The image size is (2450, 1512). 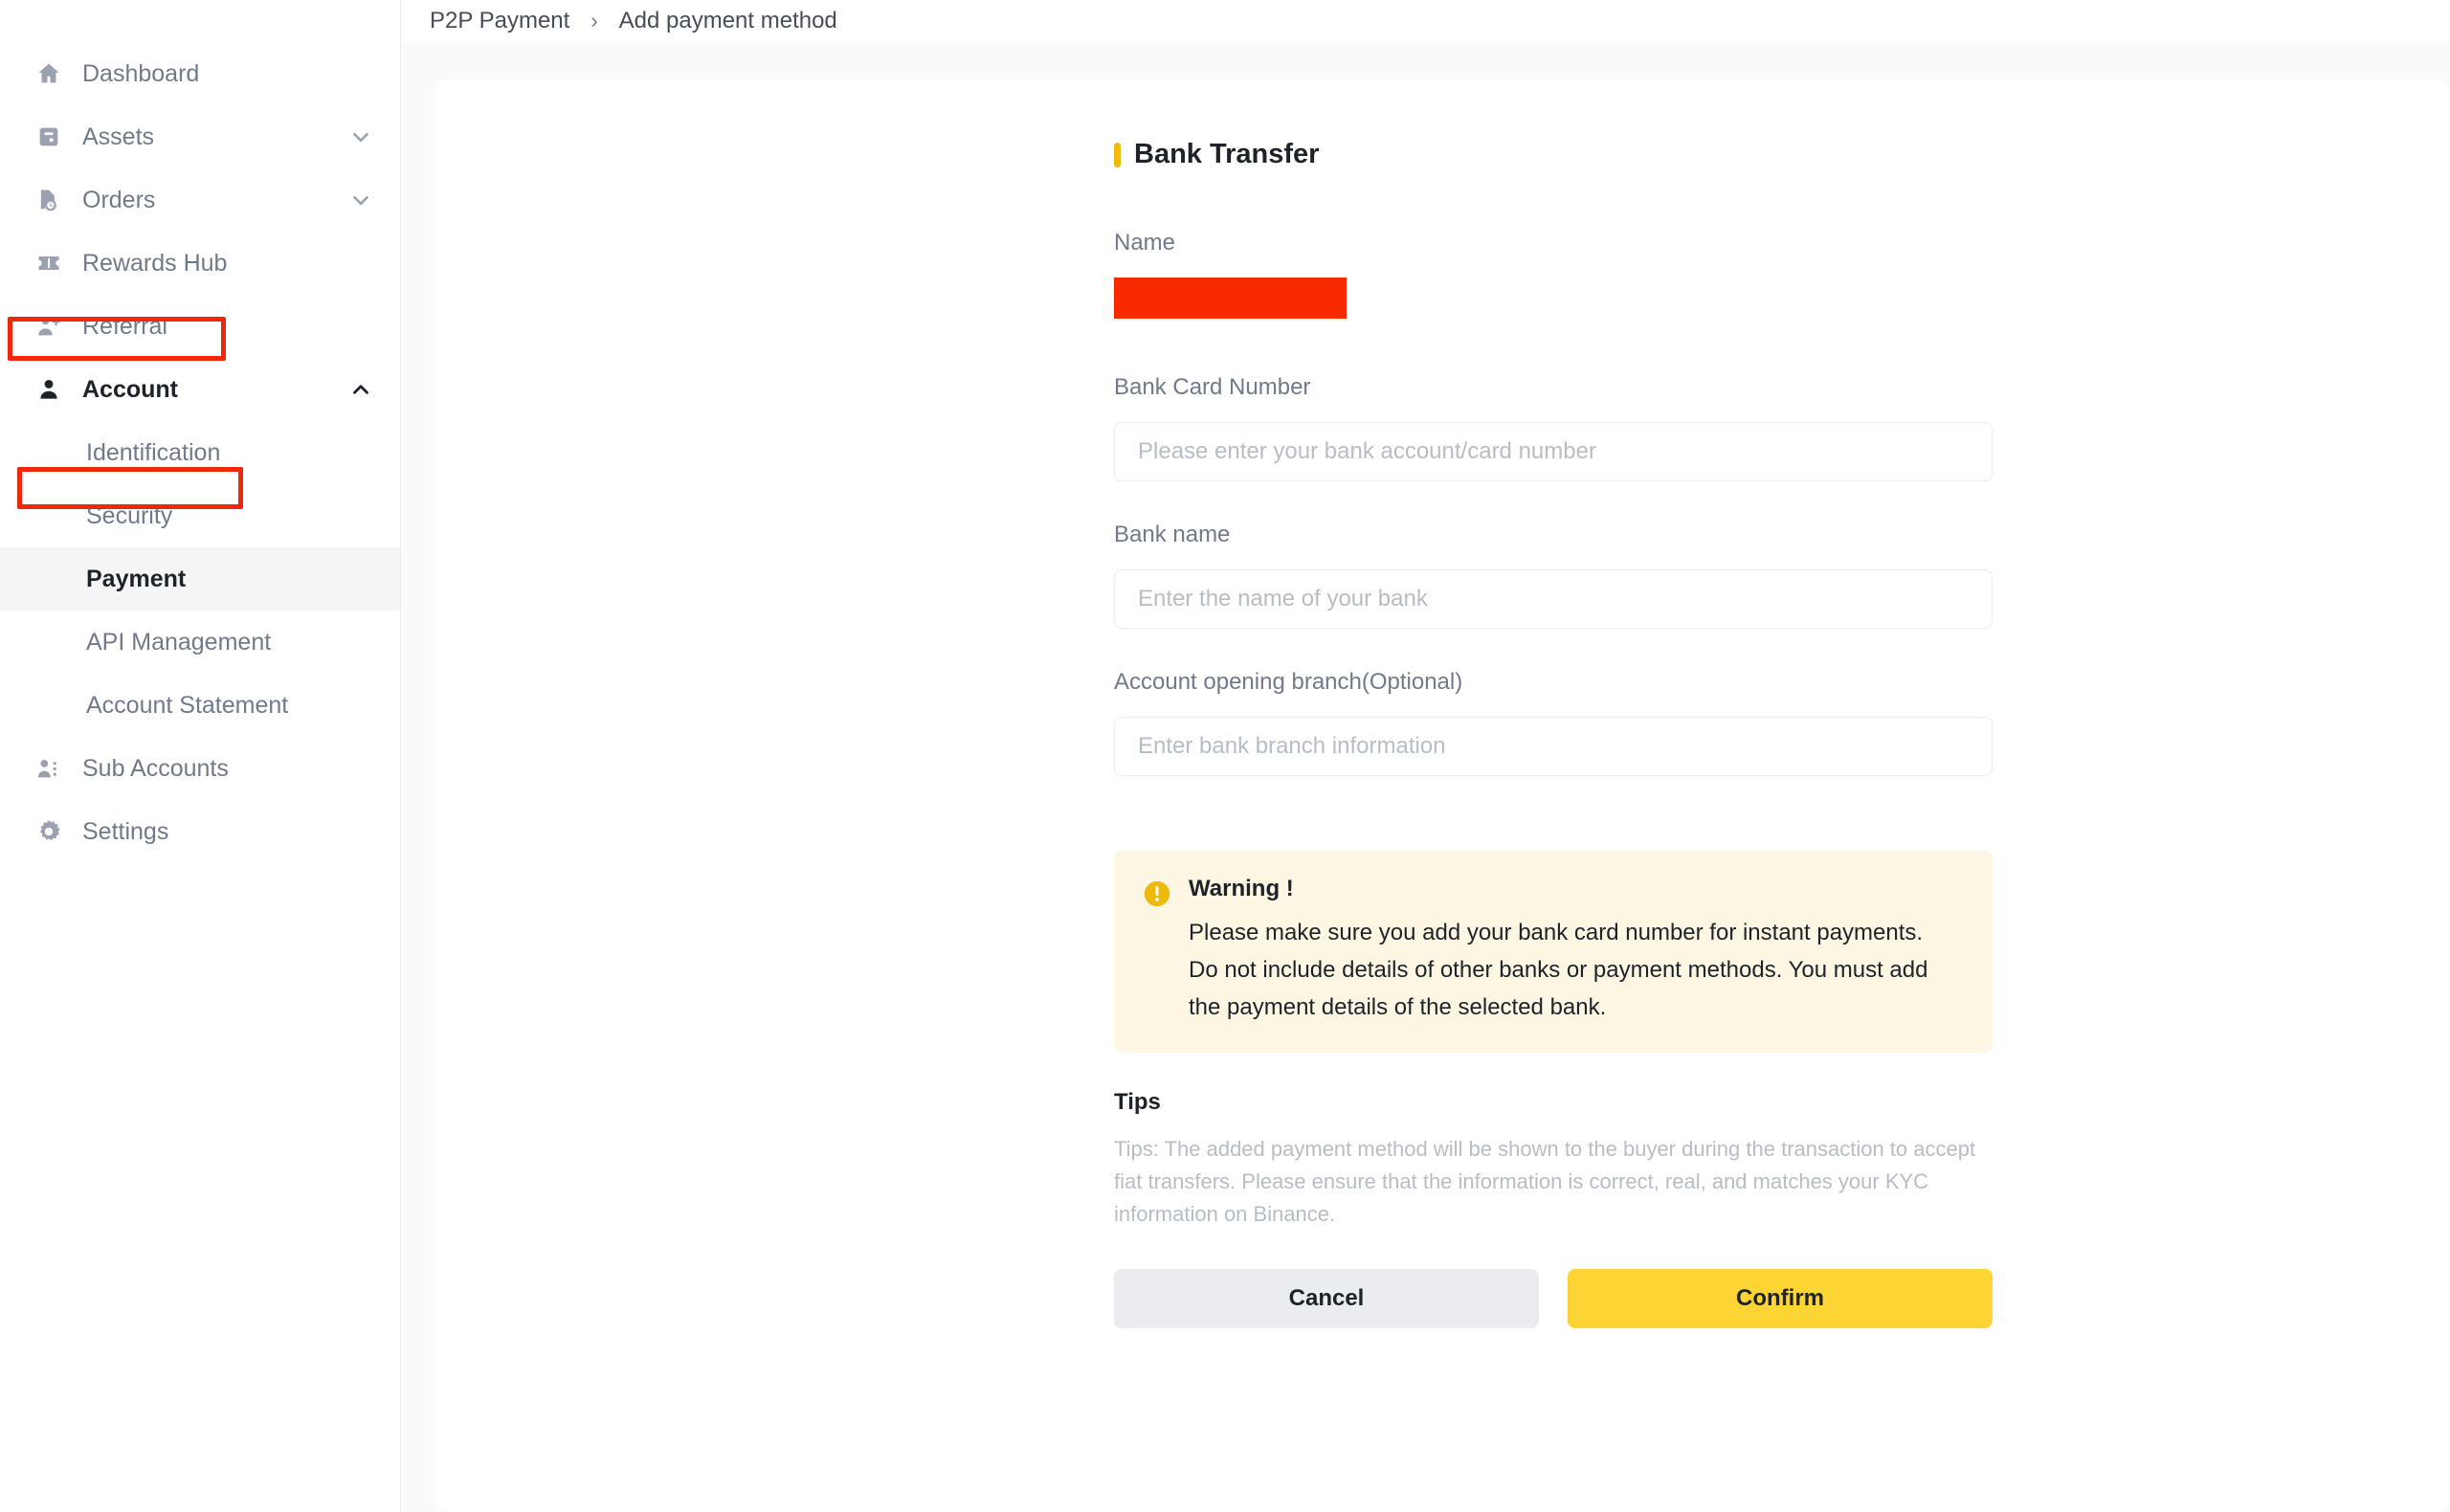 I want to click on breadcrumb: P2P Payment › Add payment method, so click(x=633, y=21).